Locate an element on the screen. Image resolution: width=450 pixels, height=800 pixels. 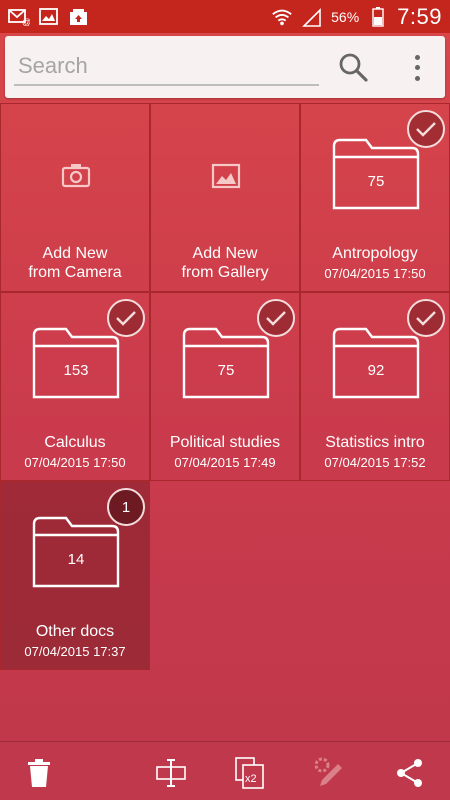
rename-icon is located at coordinates (171, 773).